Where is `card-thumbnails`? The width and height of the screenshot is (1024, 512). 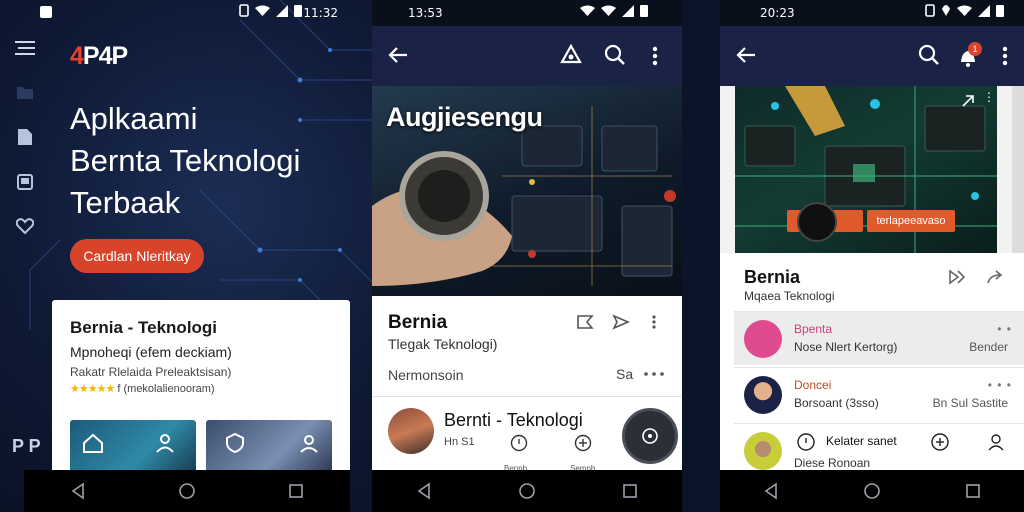
card-thumbnails is located at coordinates (201, 447).